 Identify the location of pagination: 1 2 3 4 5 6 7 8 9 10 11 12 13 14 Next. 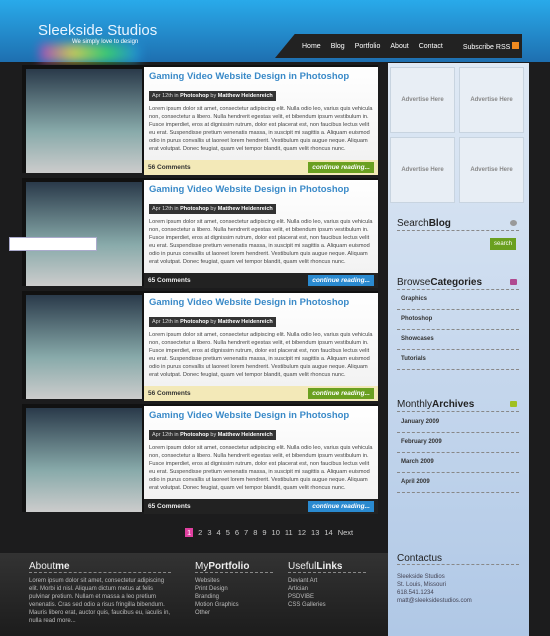
(269, 532).